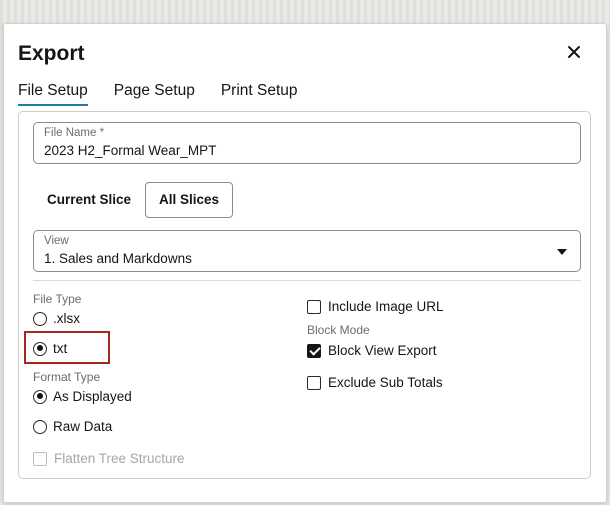  I want to click on tab-bar: File Setup Page Setup Print Setup, so click(158, 94).